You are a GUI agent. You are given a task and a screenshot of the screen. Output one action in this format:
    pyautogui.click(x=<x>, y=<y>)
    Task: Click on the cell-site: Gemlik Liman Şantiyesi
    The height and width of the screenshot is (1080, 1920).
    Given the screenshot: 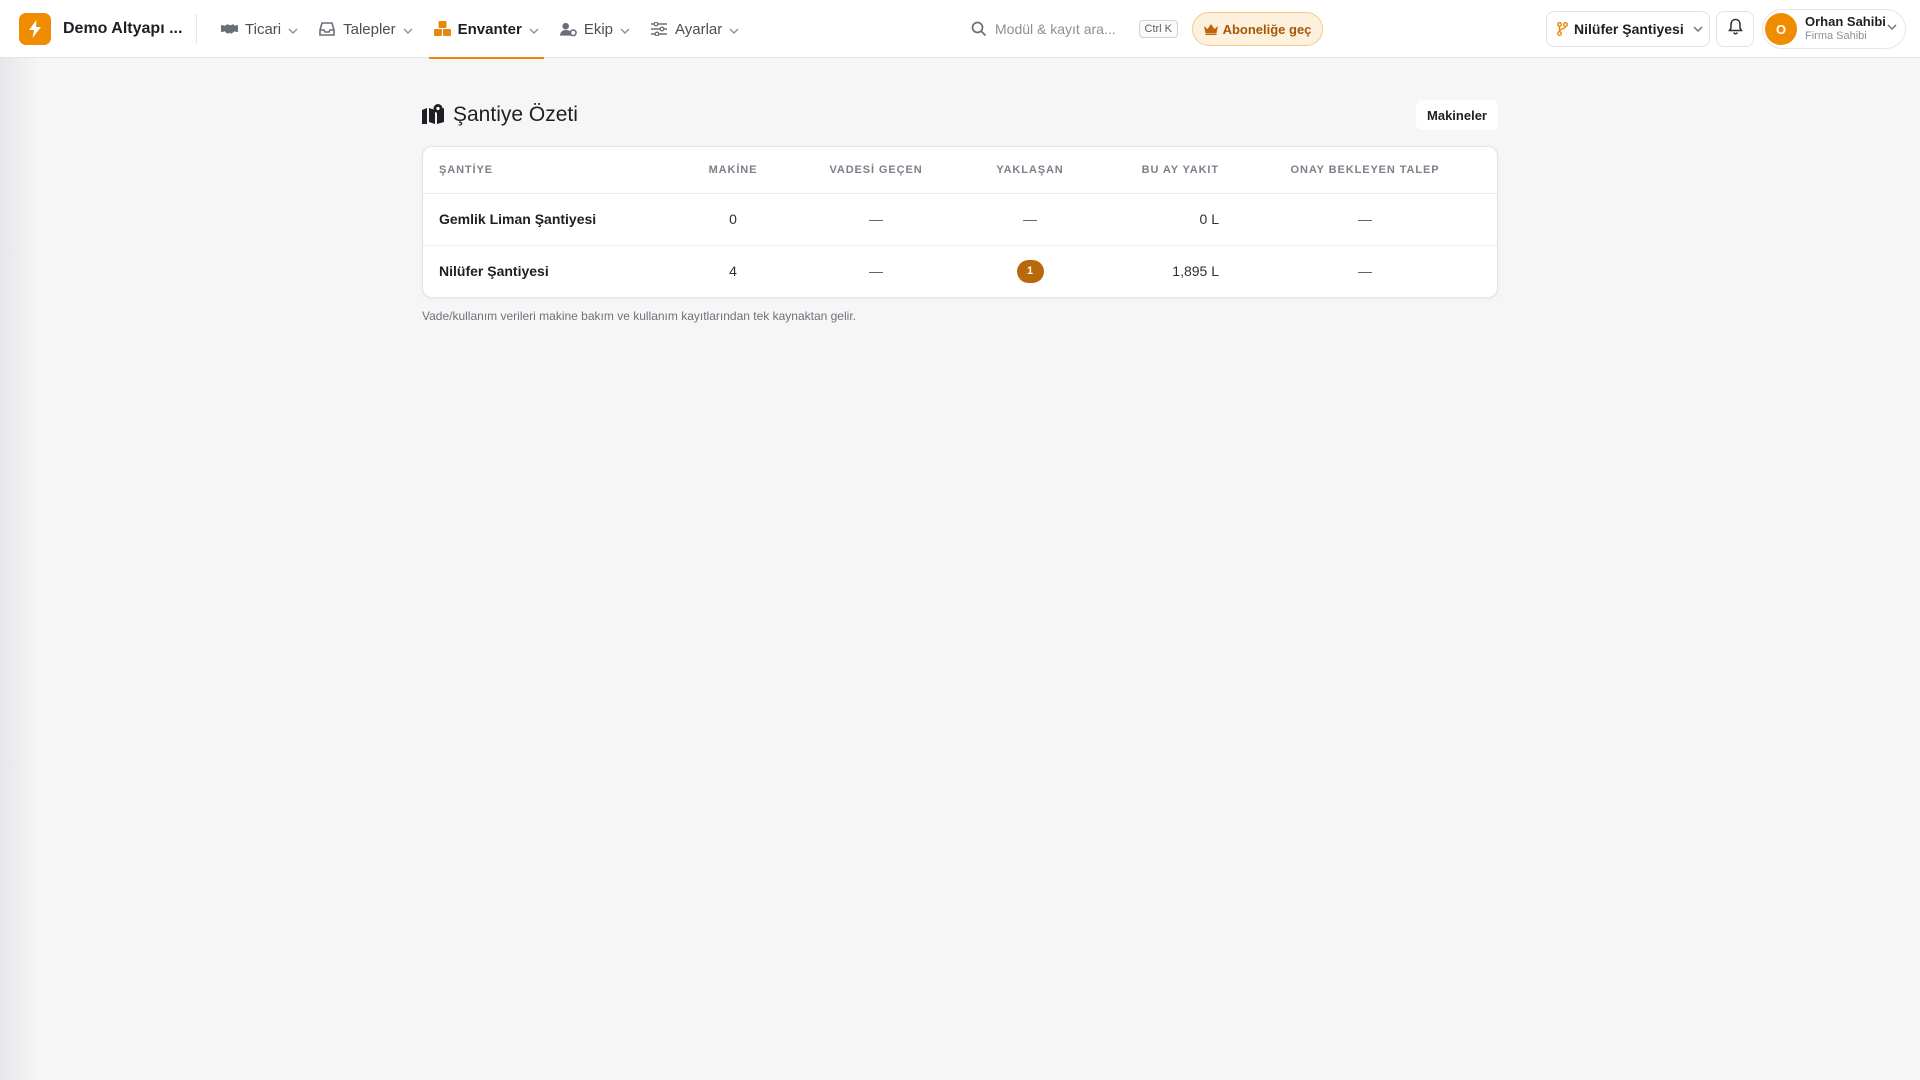 What is the action you would take?
    pyautogui.click(x=553, y=219)
    